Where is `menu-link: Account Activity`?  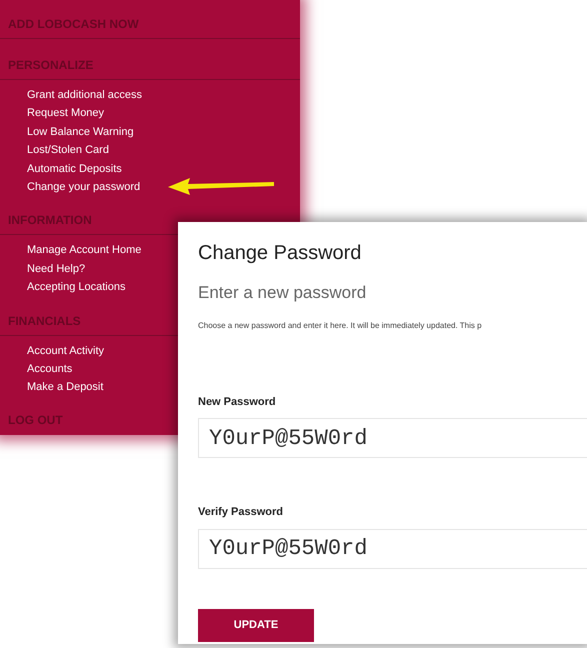 menu-link: Account Activity is located at coordinates (65, 351).